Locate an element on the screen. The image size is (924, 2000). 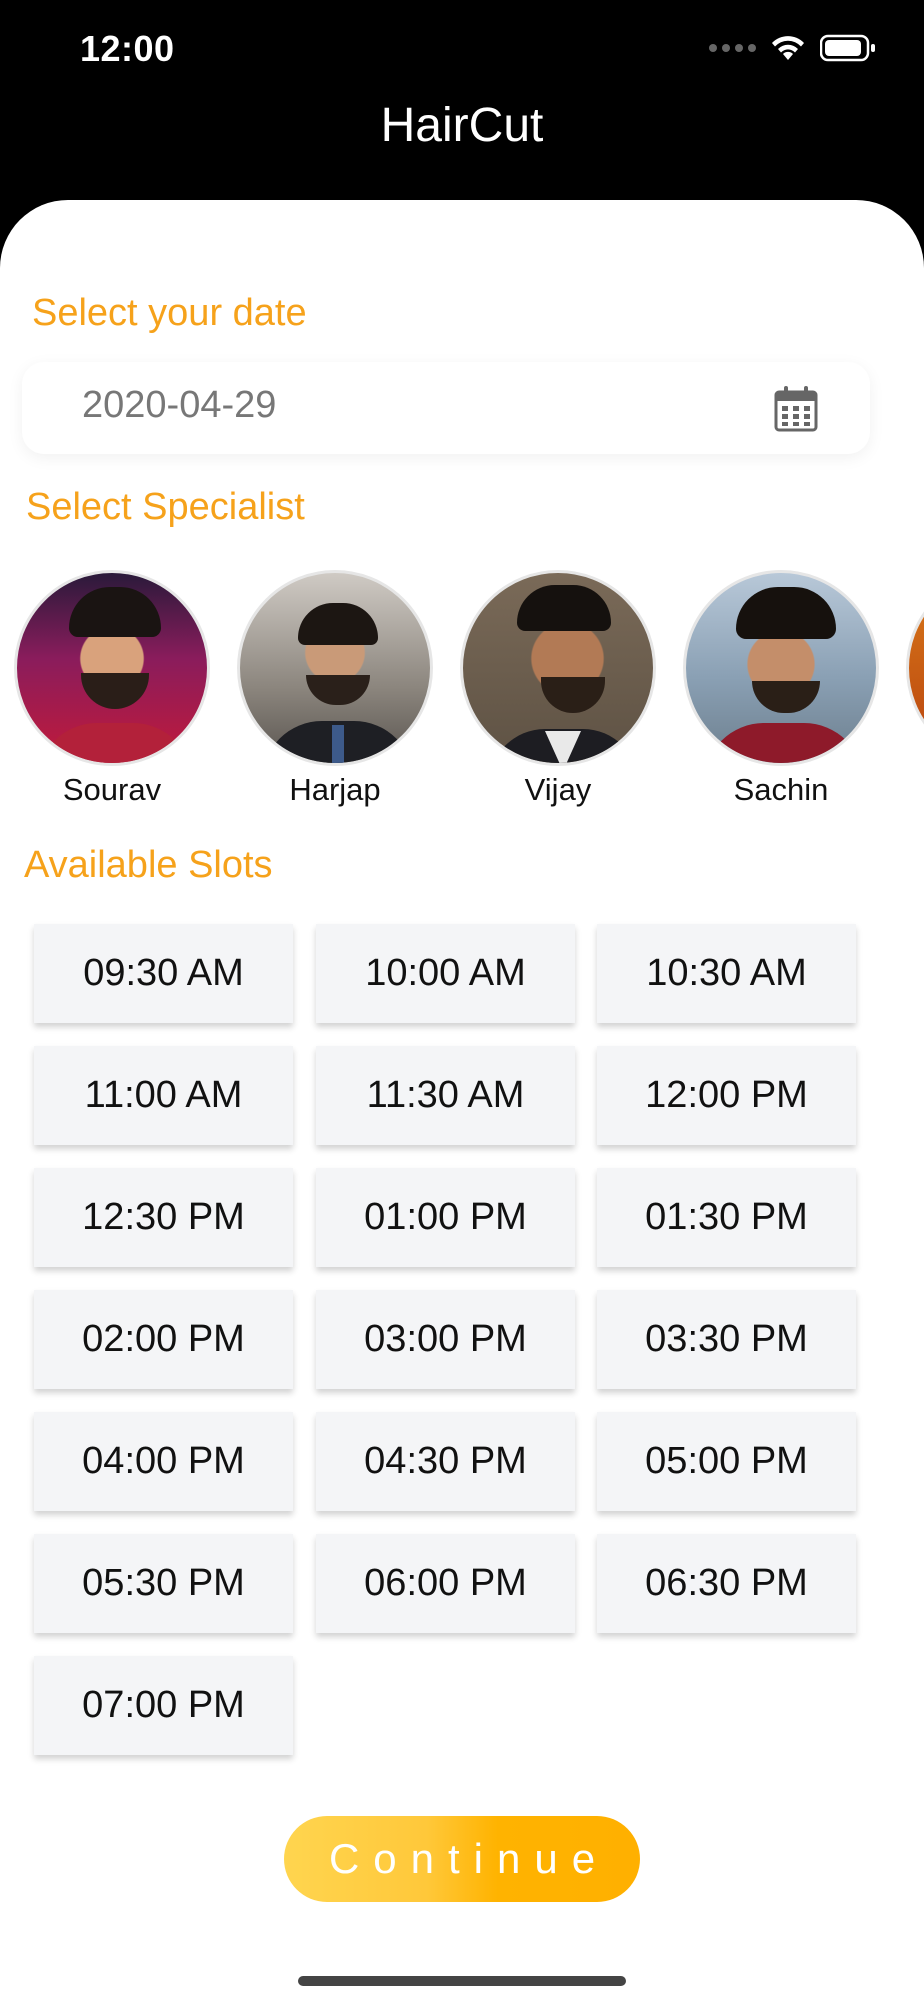
specialist-name: Harjap is located at coordinates (335, 789).